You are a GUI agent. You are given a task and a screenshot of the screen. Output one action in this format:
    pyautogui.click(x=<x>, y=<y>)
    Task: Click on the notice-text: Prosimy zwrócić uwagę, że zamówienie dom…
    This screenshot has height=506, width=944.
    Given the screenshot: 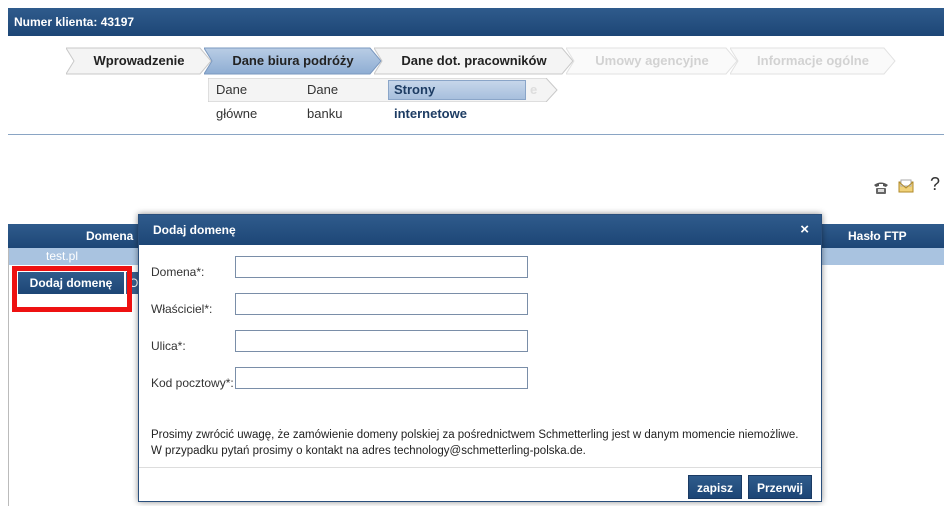 What is the action you would take?
    pyautogui.click(x=474, y=443)
    